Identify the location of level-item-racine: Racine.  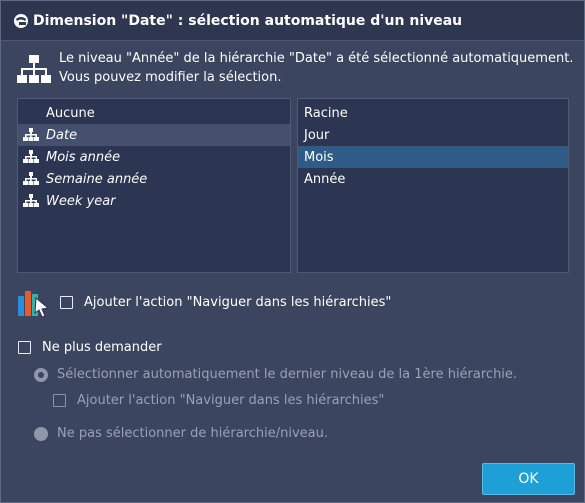
(433, 113).